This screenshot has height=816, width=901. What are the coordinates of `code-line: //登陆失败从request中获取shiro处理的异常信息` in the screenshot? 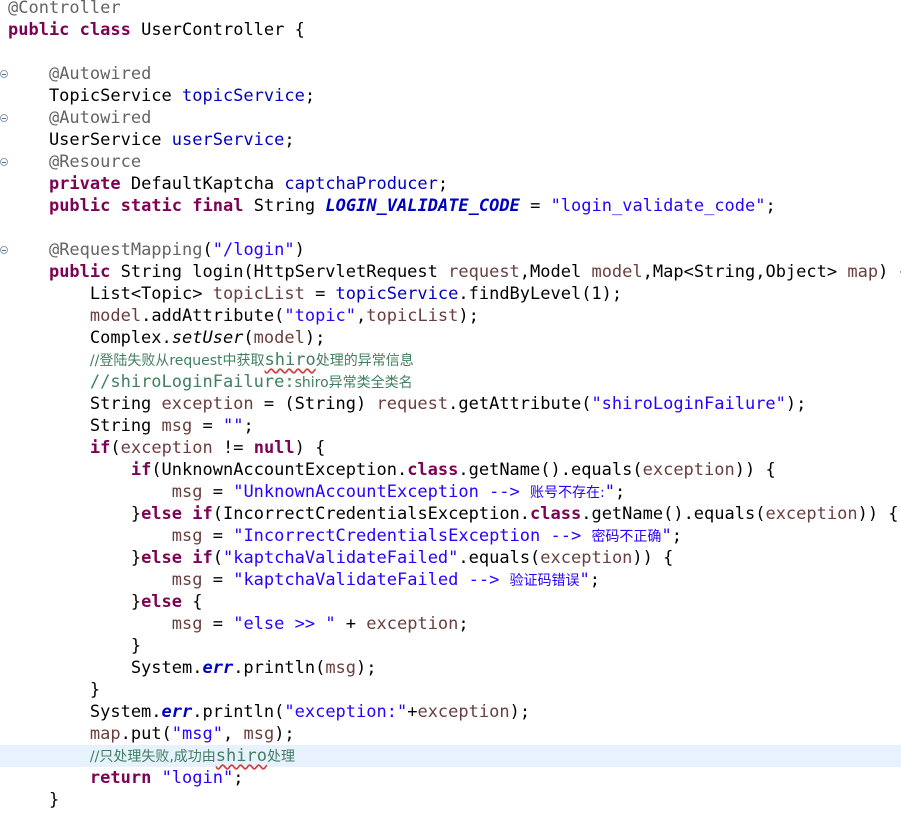 It's located at (450, 360).